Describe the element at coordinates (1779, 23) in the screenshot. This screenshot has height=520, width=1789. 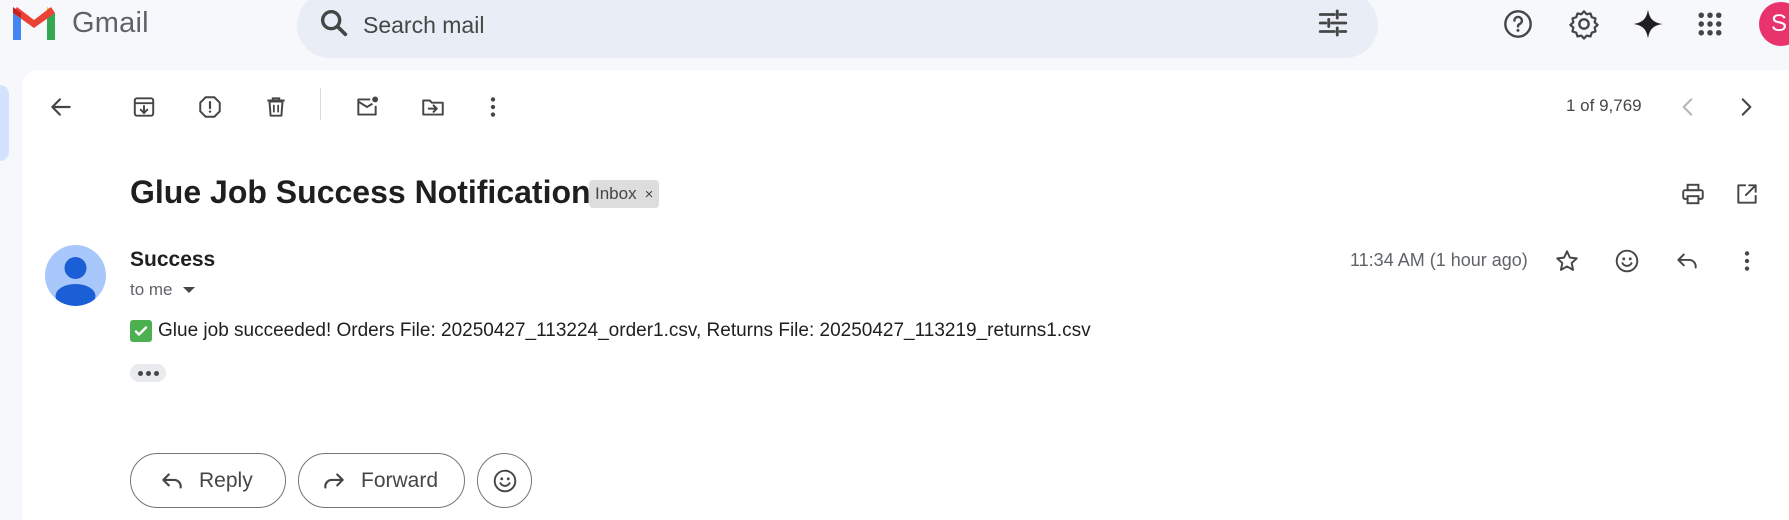
I see `account-initial: S` at that location.